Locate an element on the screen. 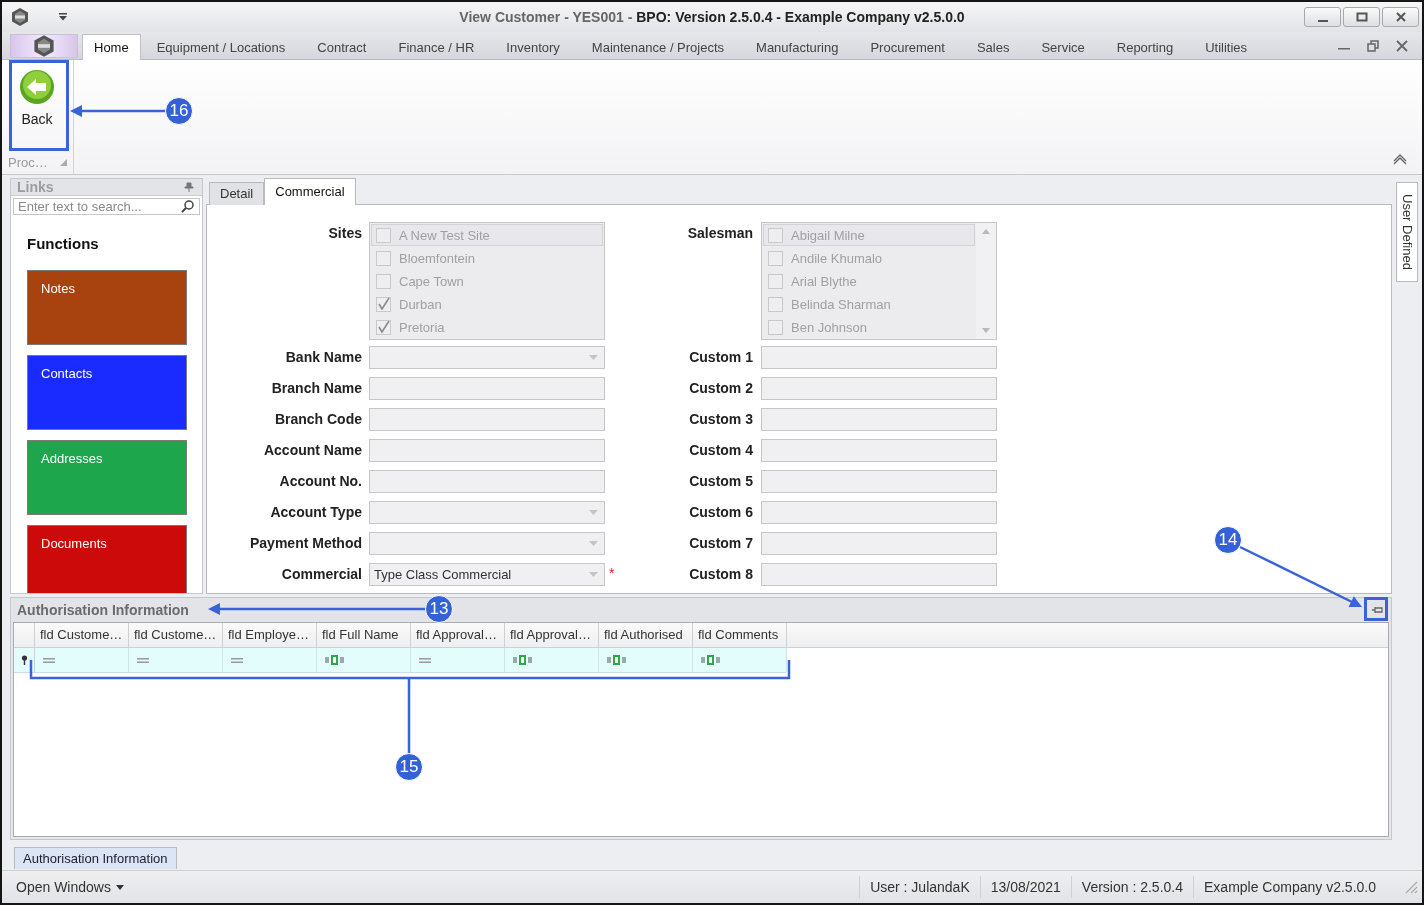  side-tab: User Defined is located at coordinates (1407, 232).